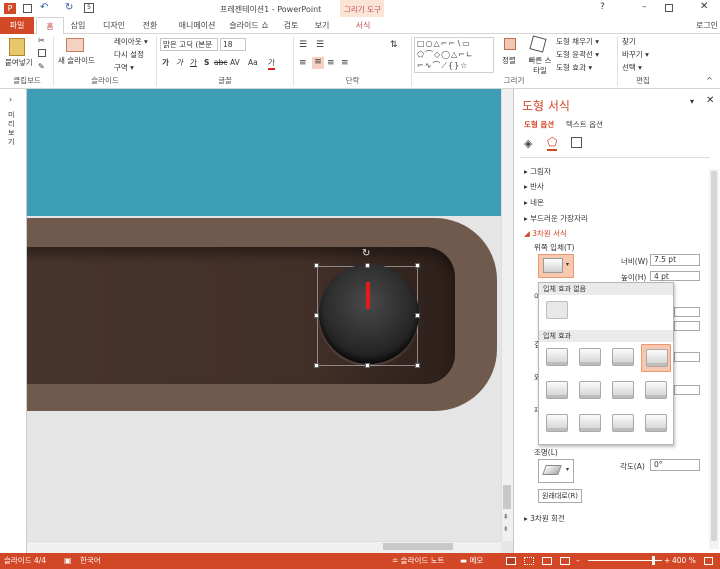 This screenshot has height=569, width=720. What do you see at coordinates (534, 187) in the screenshot?
I see `section-reflection: ▸ 반사` at bounding box center [534, 187].